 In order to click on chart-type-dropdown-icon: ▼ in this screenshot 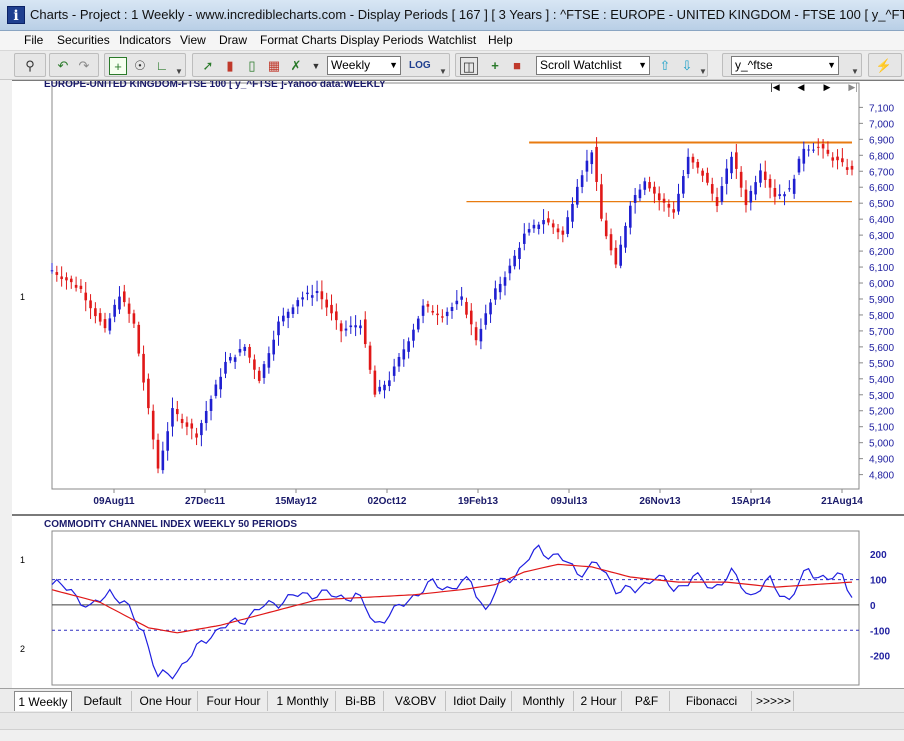, I will do `click(316, 66)`.